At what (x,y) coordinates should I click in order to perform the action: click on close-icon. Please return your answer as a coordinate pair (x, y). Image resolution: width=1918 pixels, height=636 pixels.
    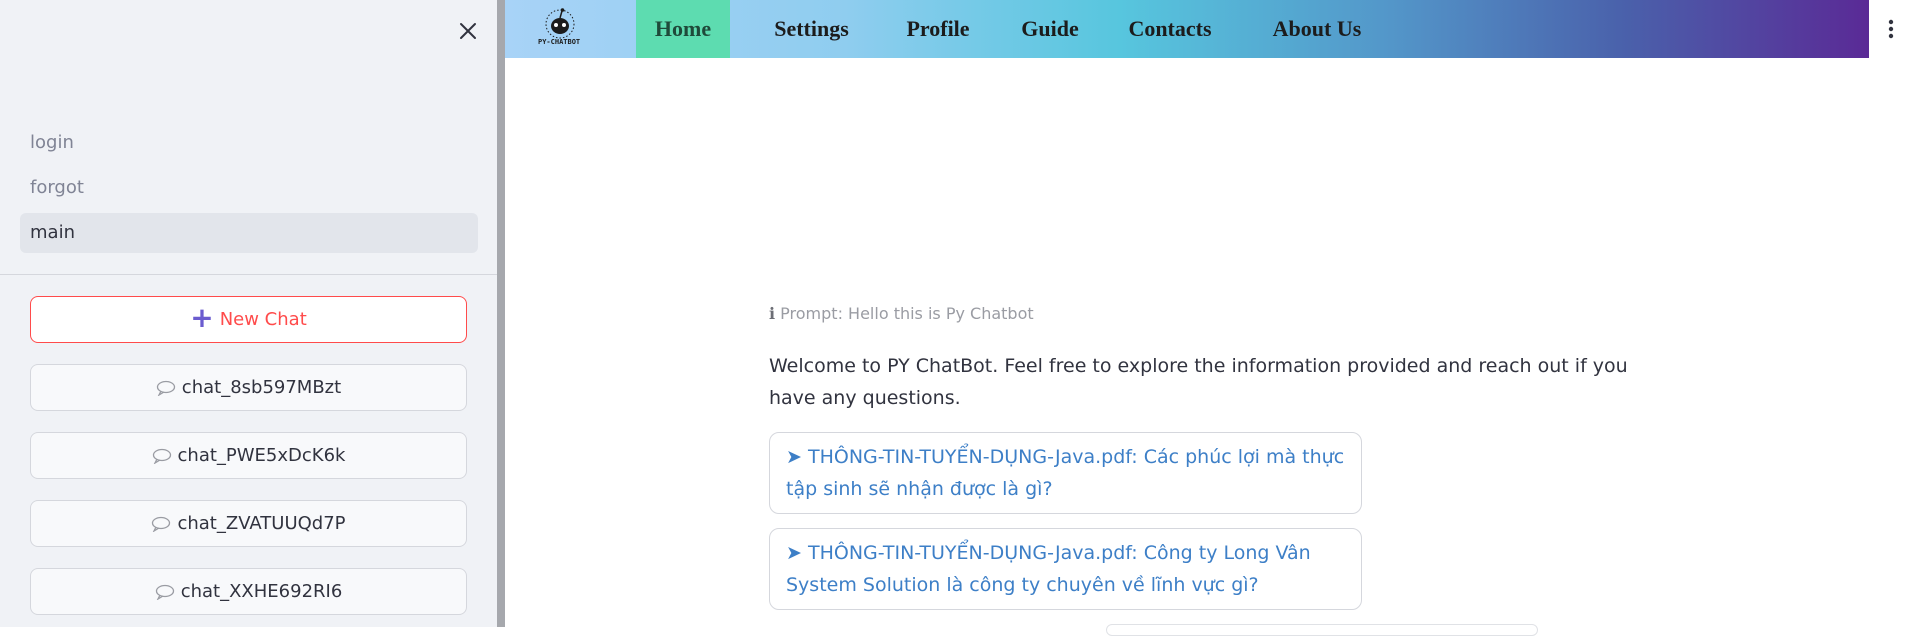
    Looking at the image, I should click on (468, 31).